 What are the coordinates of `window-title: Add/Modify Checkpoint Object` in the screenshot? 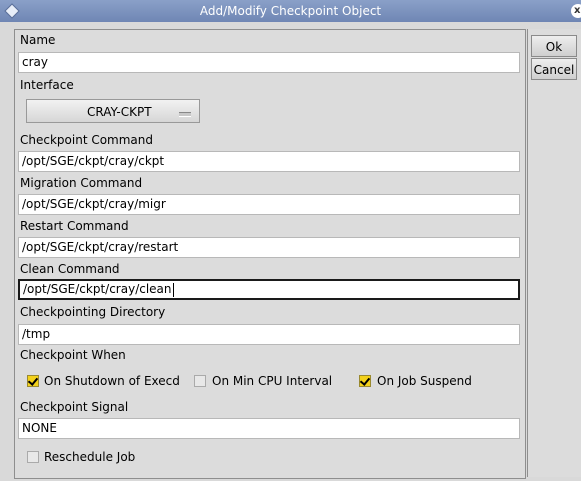 It's located at (290, 11).